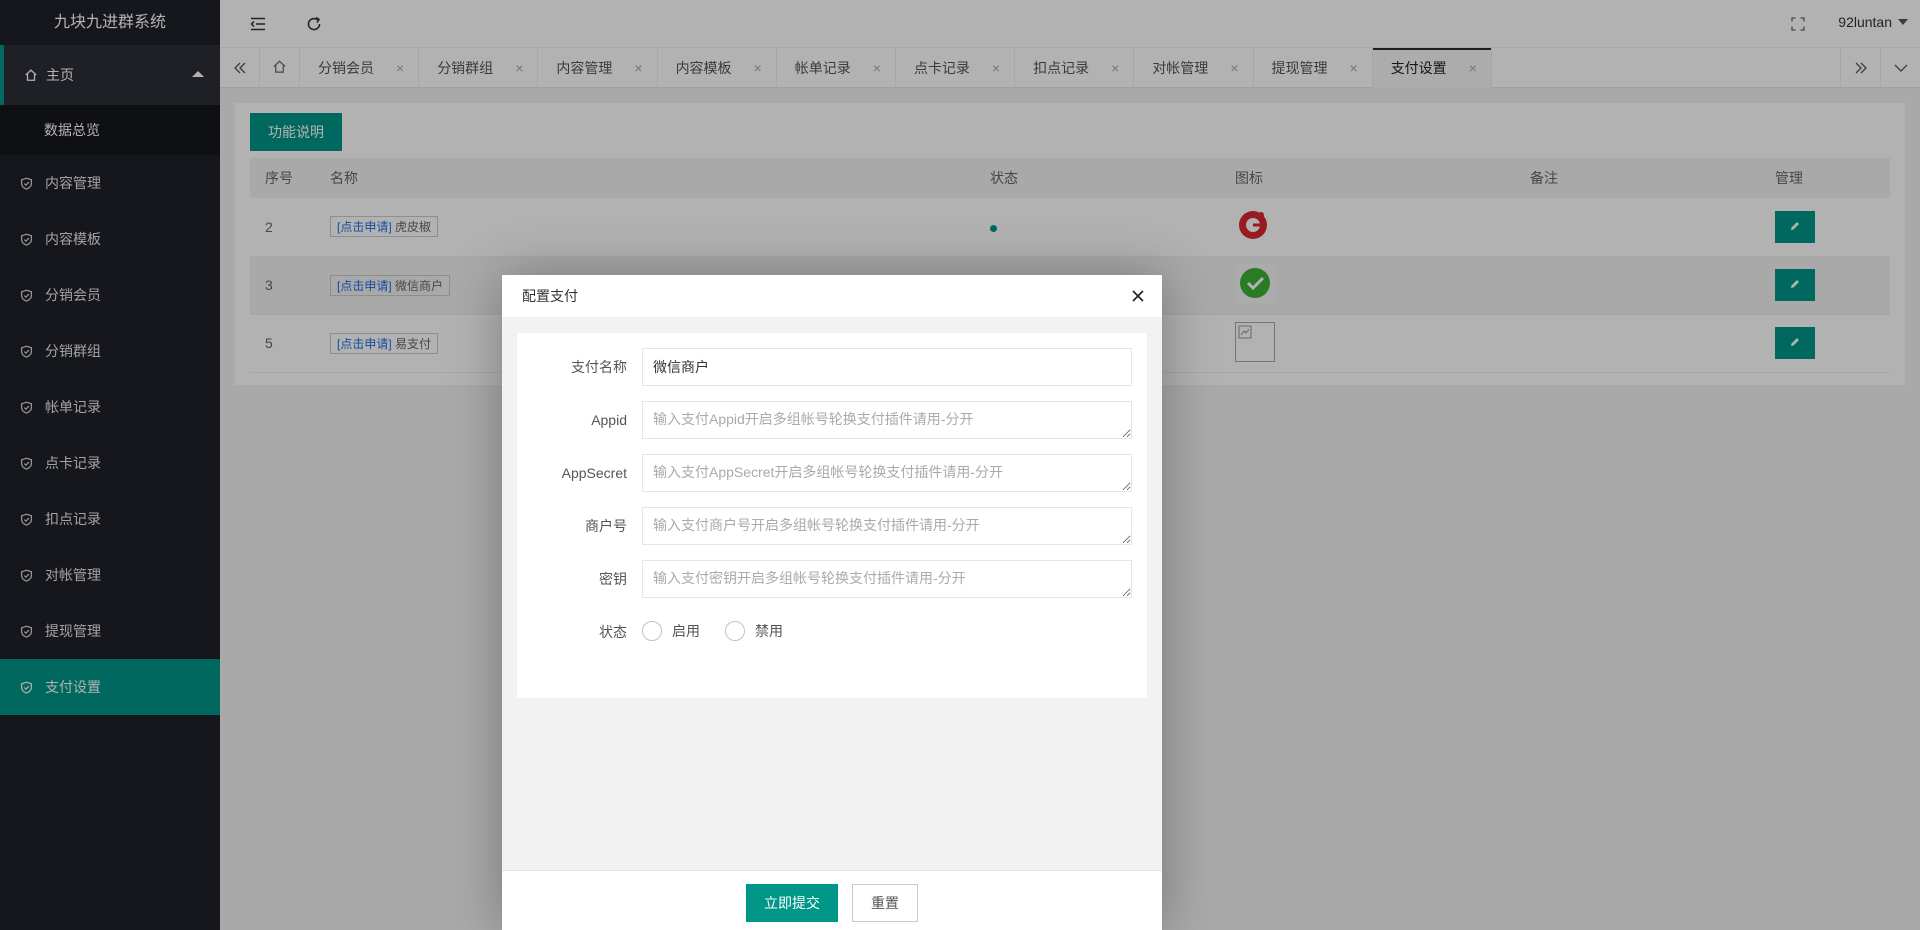 The height and width of the screenshot is (930, 1920). What do you see at coordinates (754, 631) in the screenshot?
I see `radio-disable: 禁用` at bounding box center [754, 631].